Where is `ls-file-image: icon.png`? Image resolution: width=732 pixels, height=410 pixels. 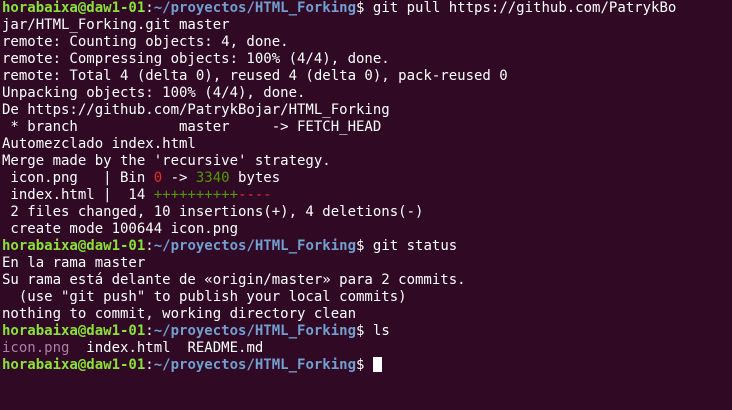
ls-file-image: icon.png is located at coordinates (36, 348).